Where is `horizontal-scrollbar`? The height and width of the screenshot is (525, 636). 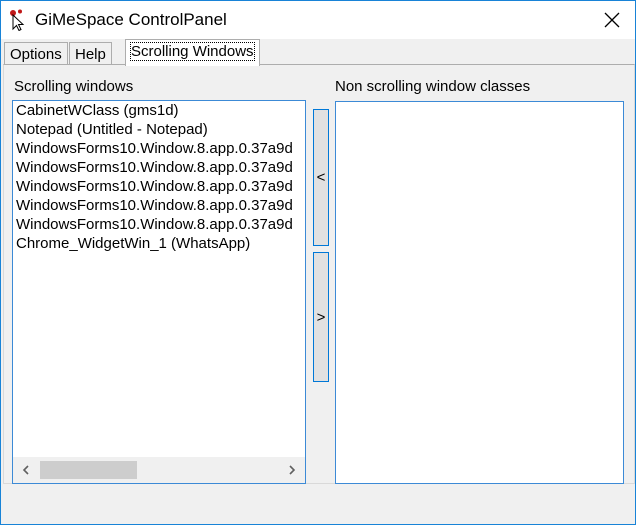 horizontal-scrollbar is located at coordinates (159, 470).